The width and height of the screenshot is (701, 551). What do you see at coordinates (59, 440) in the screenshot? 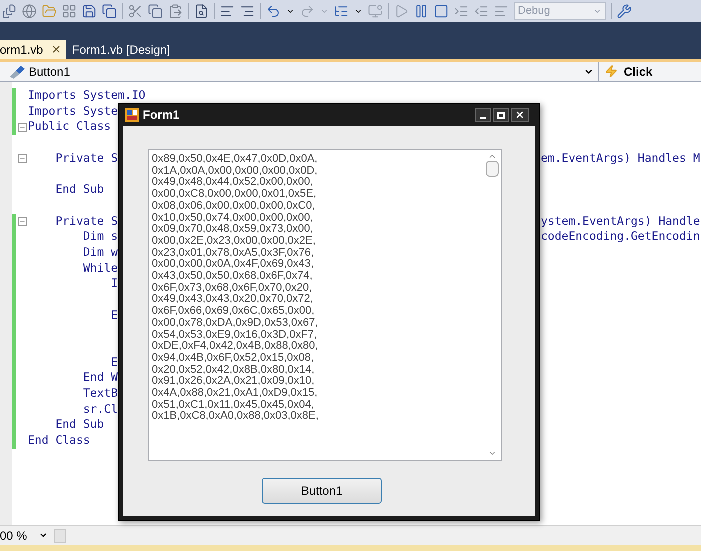
I see `code-text: End Class` at bounding box center [59, 440].